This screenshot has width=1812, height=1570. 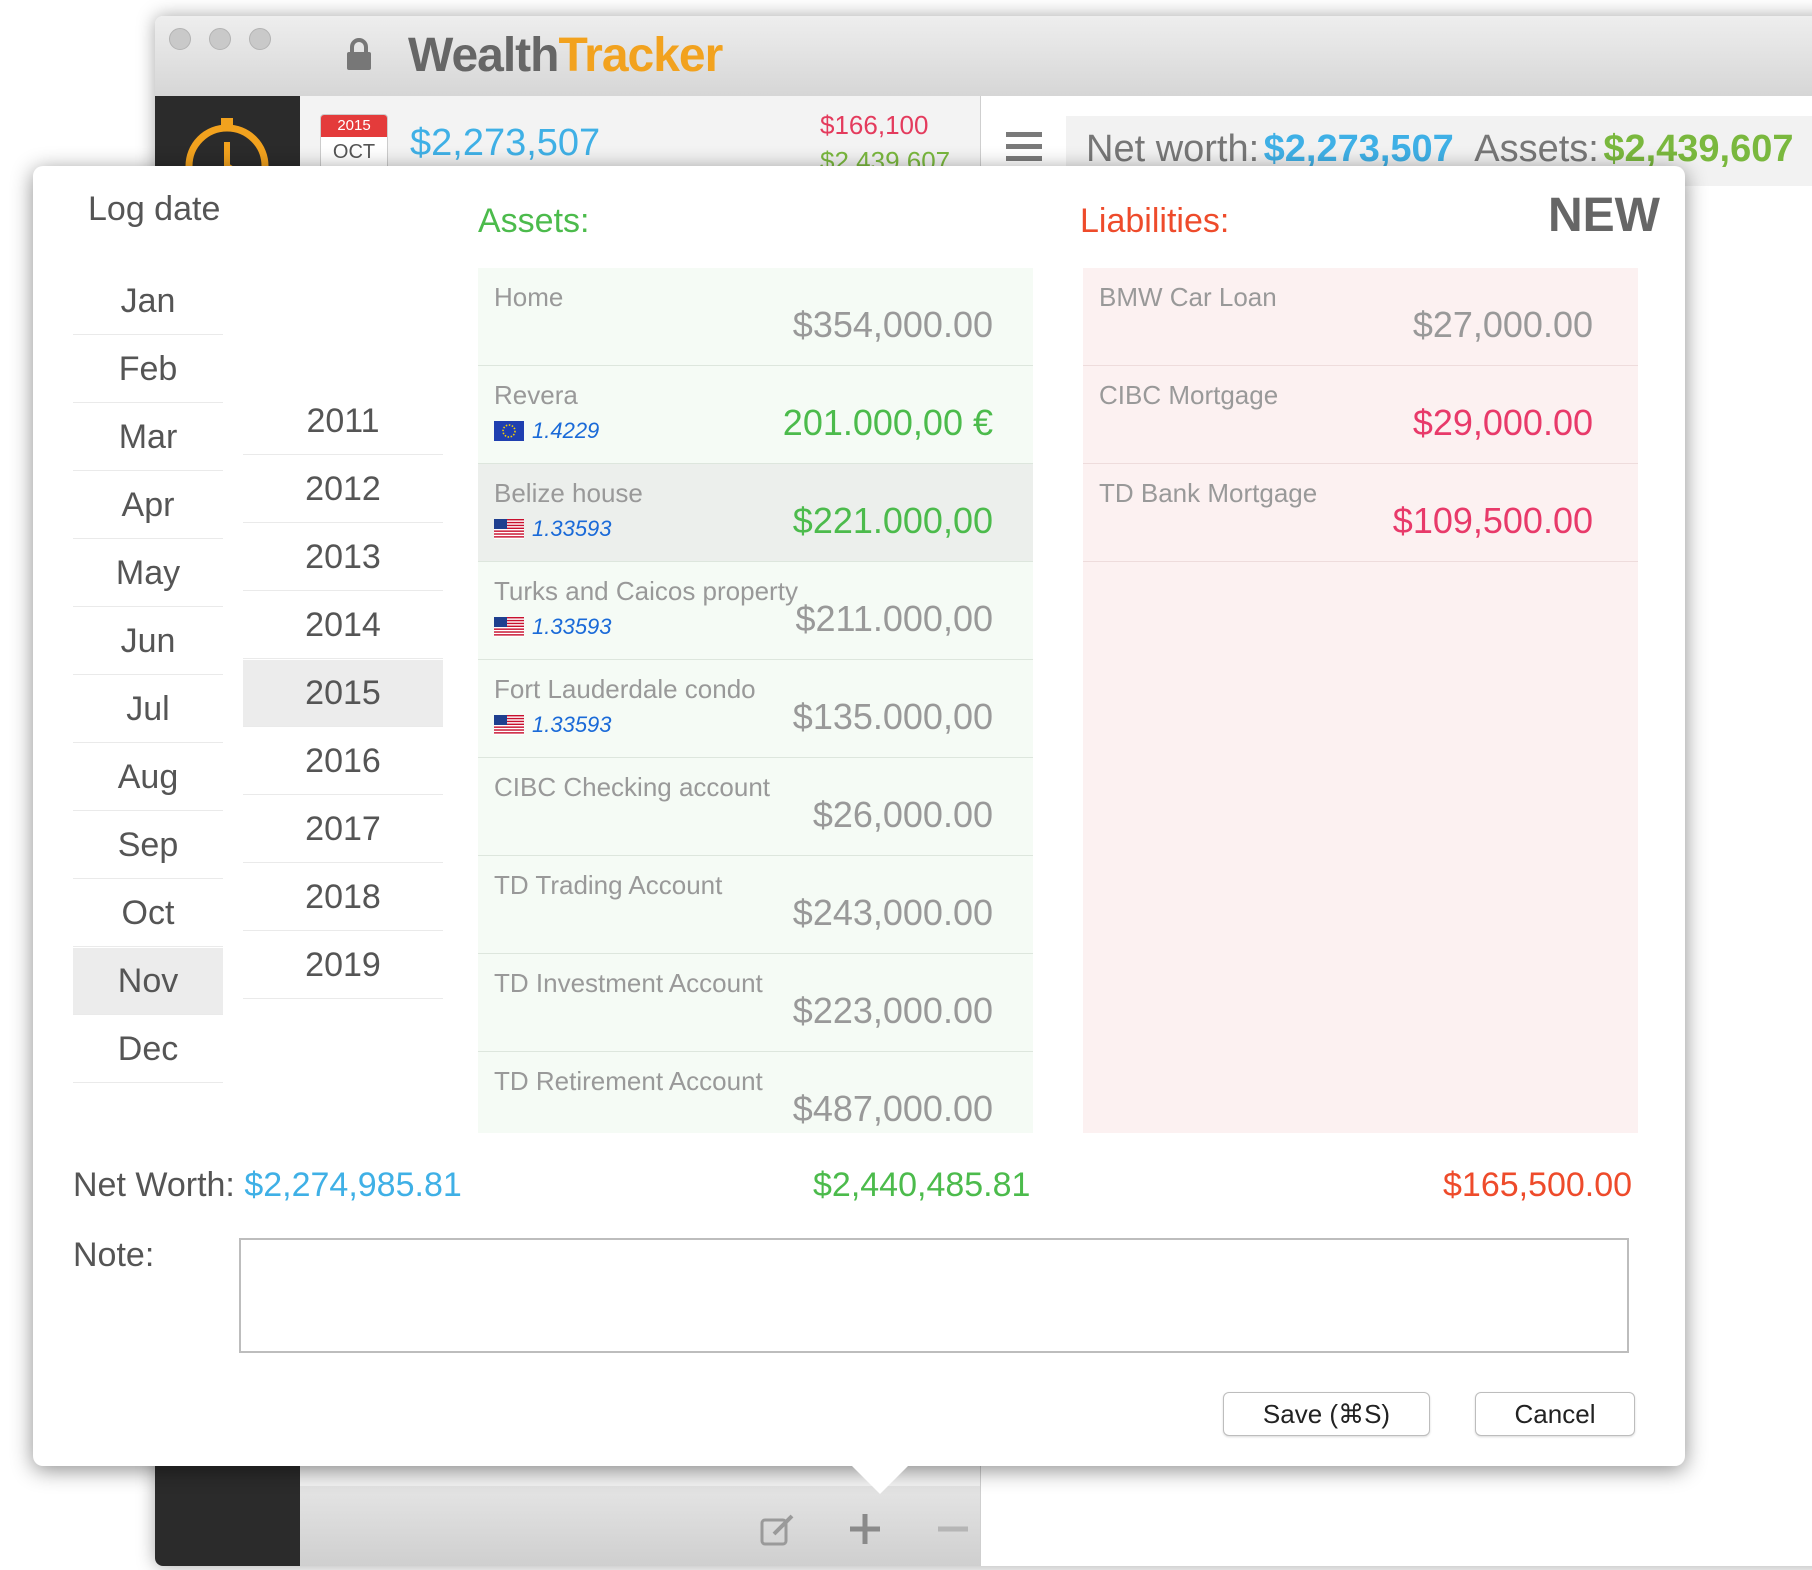 I want to click on month-option: Apr, so click(x=148, y=505).